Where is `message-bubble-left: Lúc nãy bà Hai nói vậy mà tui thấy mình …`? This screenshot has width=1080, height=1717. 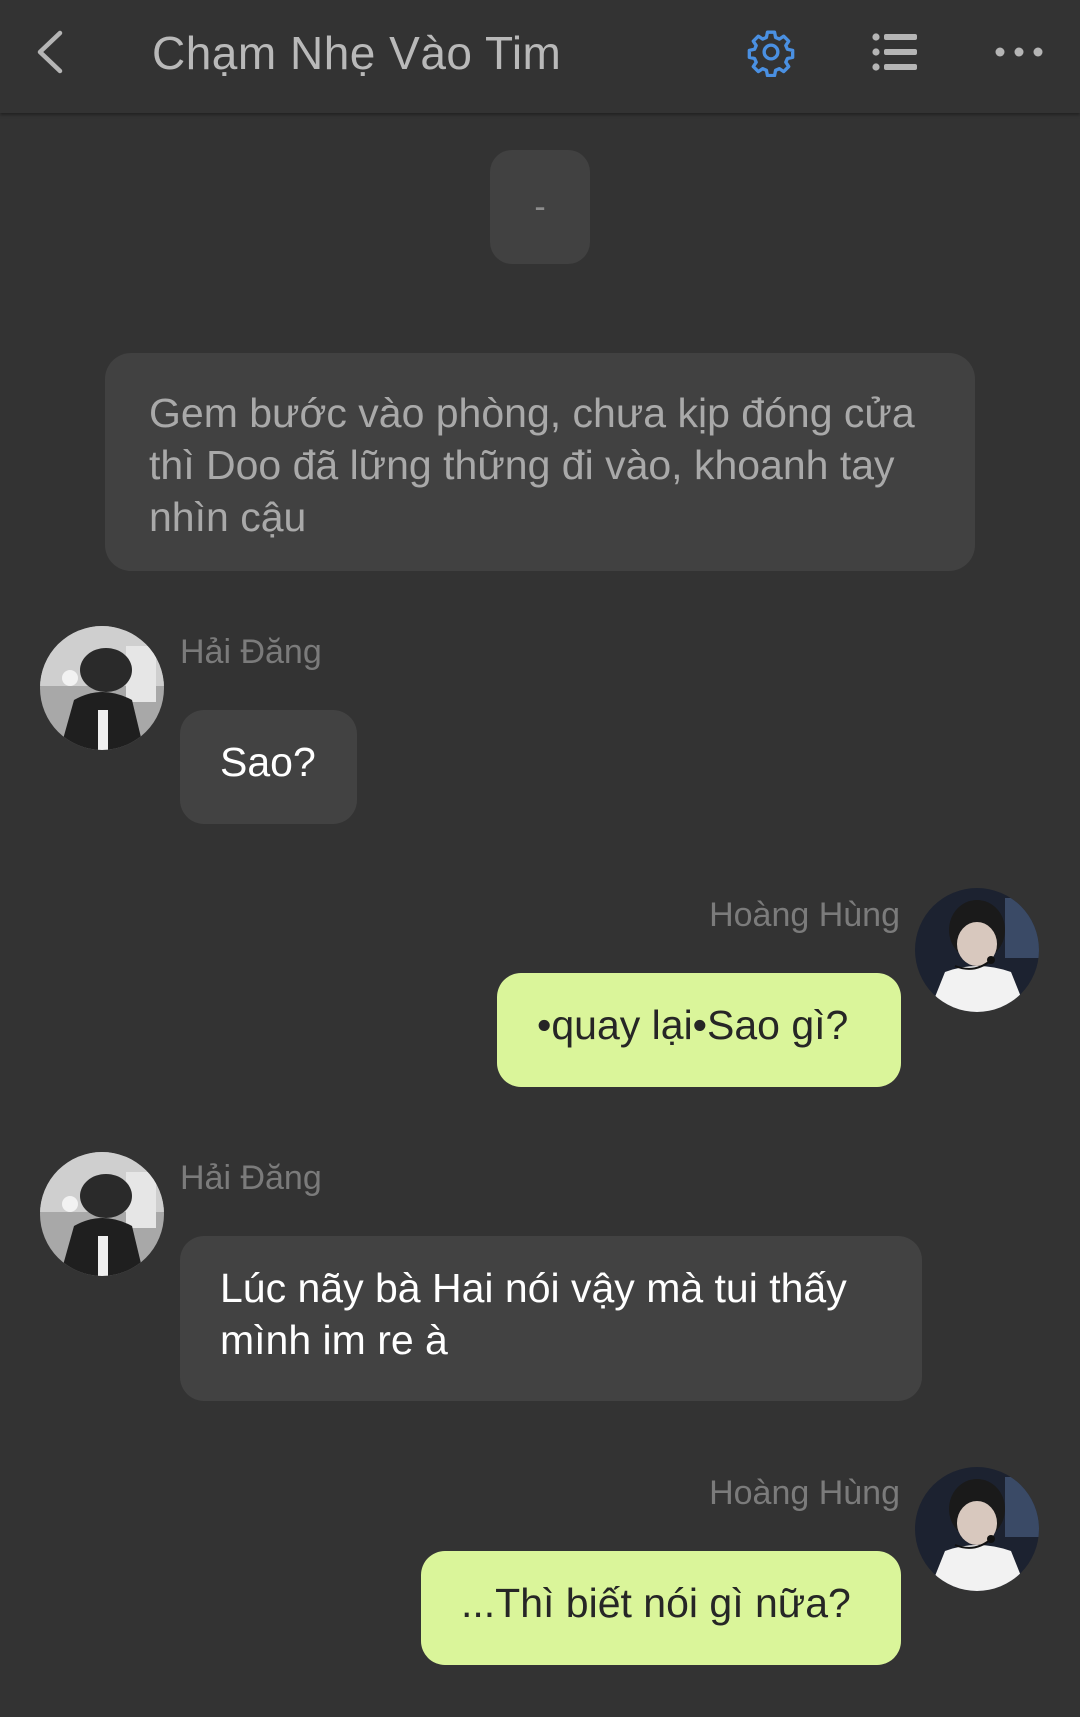 message-bubble-left: Lúc nãy bà Hai nói vậy mà tui thấy mình … is located at coordinates (551, 1318).